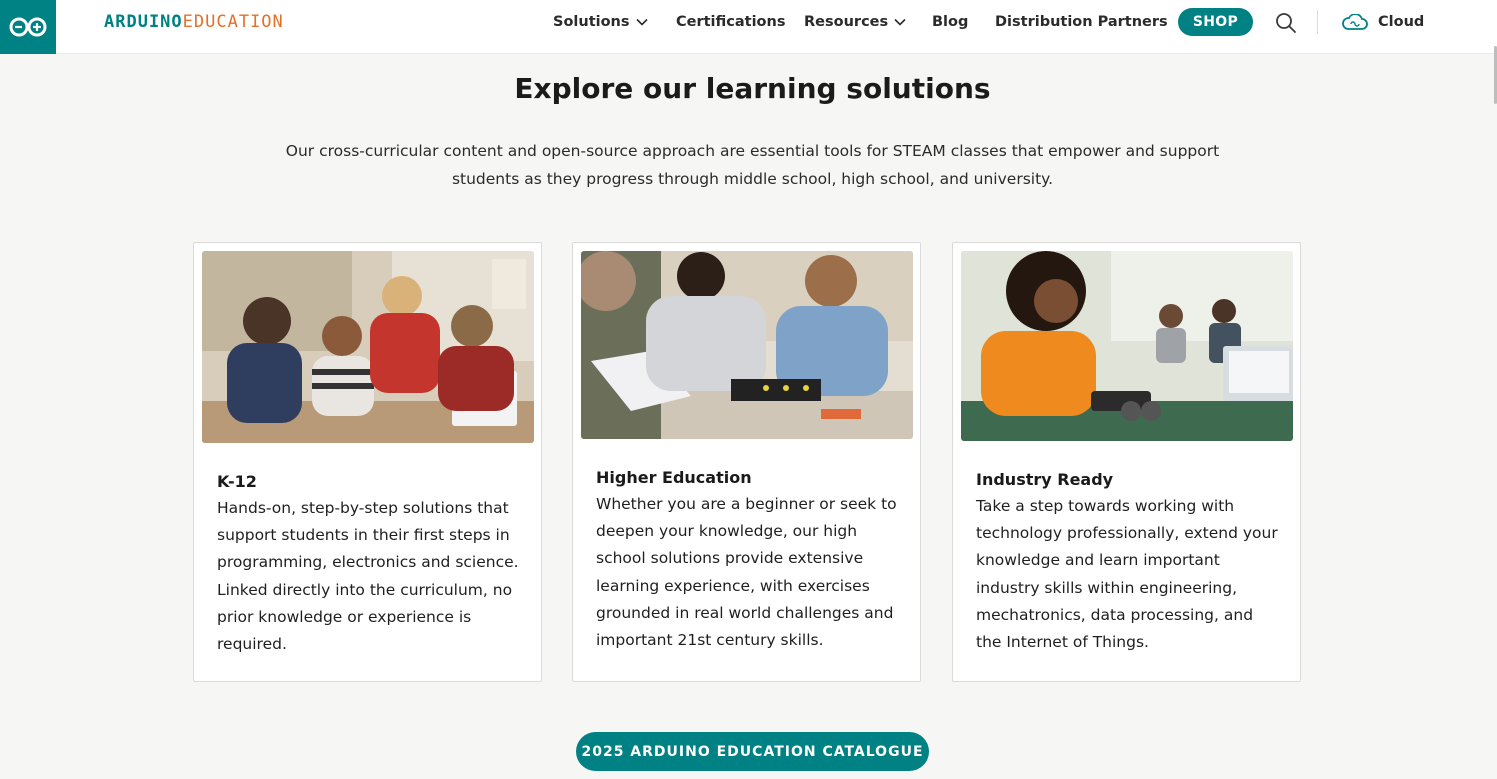 The width and height of the screenshot is (1497, 779). I want to click on catalogue-button: 2025 ARDUINO EDUCATION CATALOGUE, so click(752, 751).